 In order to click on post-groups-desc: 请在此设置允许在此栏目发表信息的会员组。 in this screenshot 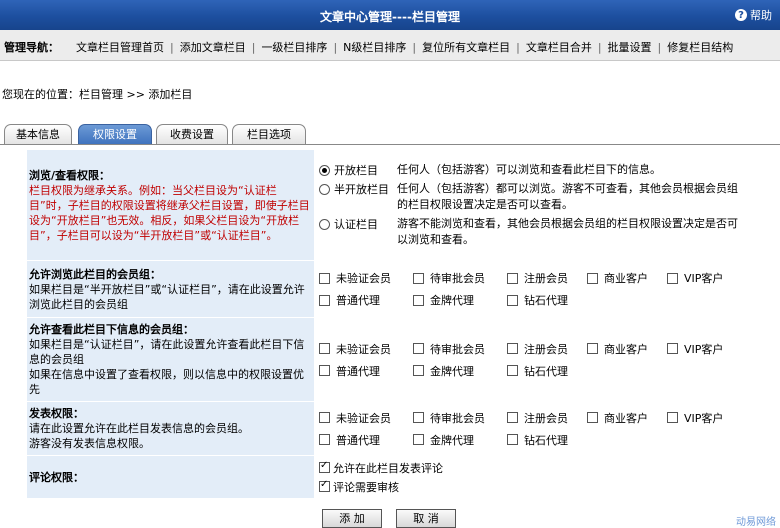, I will do `click(139, 428)`.